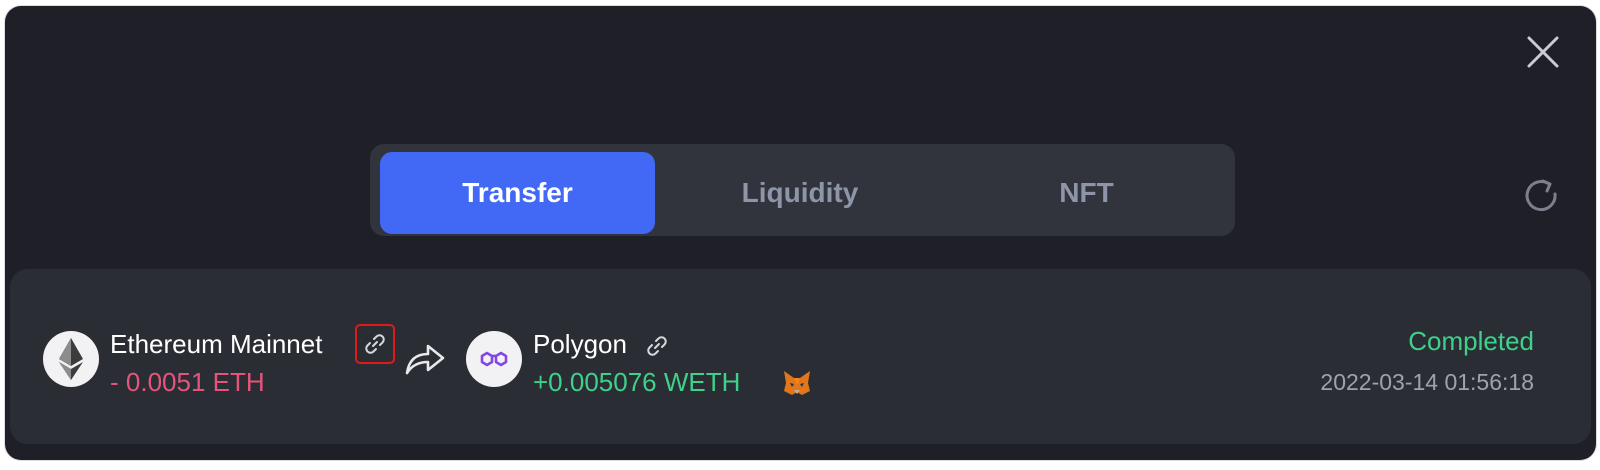  I want to click on transfer-timestamp: 2022-03-14 01:56:18, so click(1427, 382).